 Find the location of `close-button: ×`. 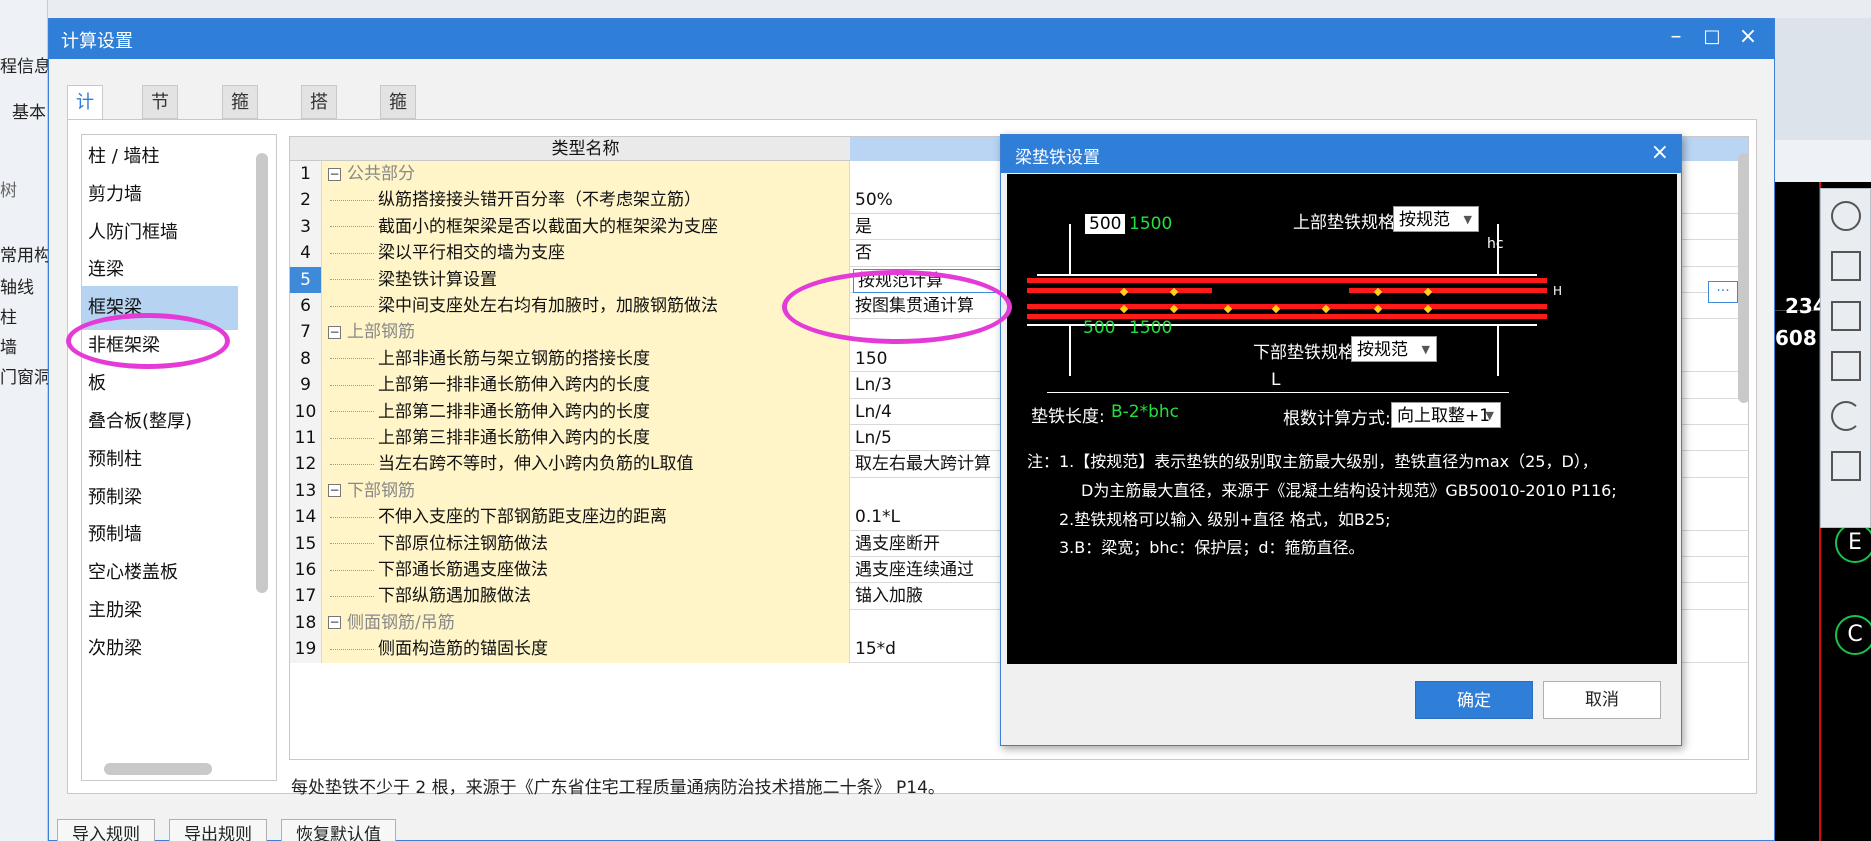

close-button: × is located at coordinates (1748, 36).